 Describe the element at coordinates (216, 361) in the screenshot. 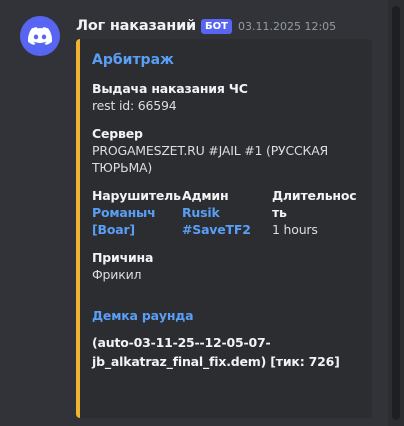

I see `demo-filename-line: jb_alkatraz_final_fix.dem) [тик: 726]` at that location.